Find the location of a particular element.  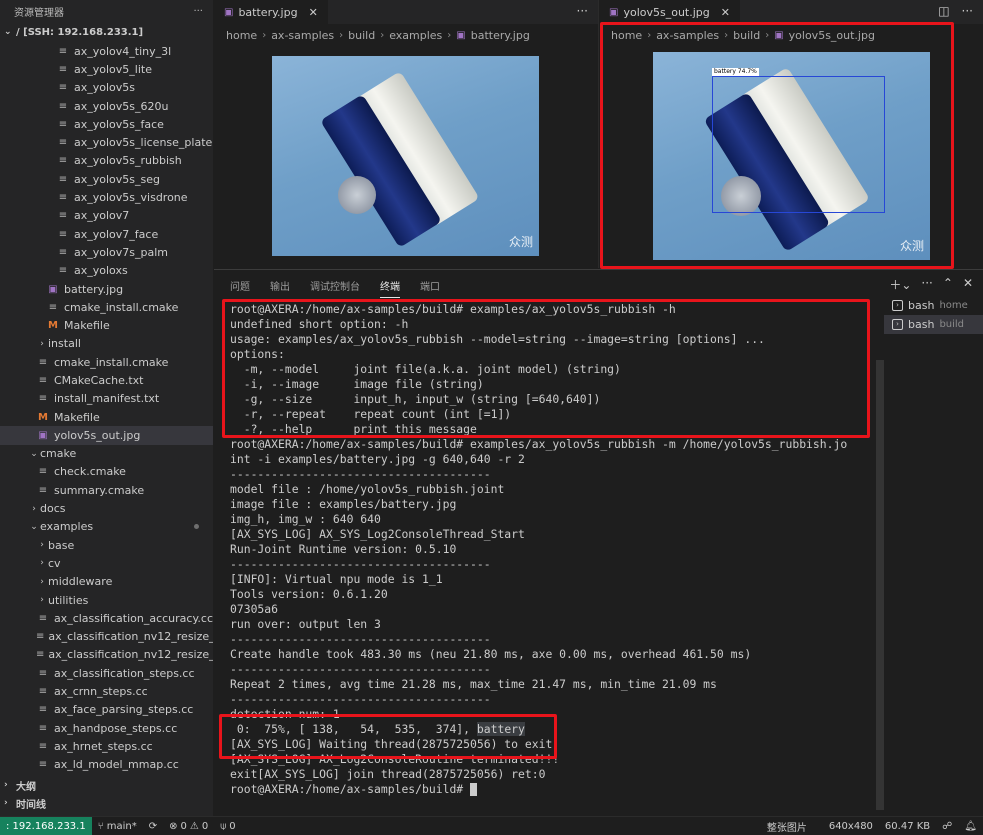

tree-item: ≡ ax_yolov5s_seg is located at coordinates (106, 179).